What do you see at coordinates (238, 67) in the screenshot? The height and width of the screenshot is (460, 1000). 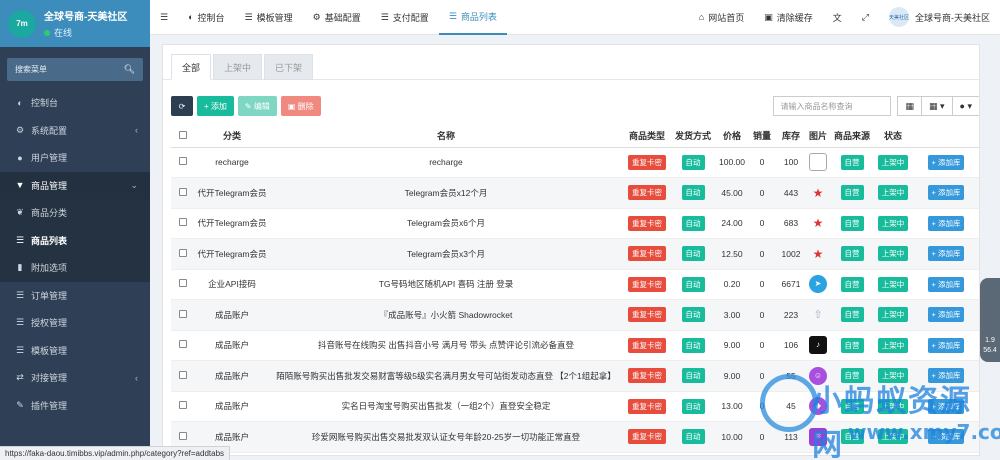 I see `tab-on-sale: 上架中` at bounding box center [238, 67].